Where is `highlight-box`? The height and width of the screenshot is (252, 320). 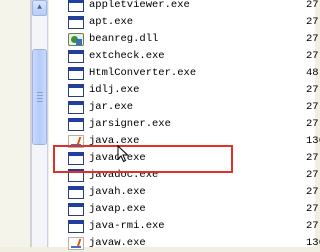
highlight-box is located at coordinates (143, 159).